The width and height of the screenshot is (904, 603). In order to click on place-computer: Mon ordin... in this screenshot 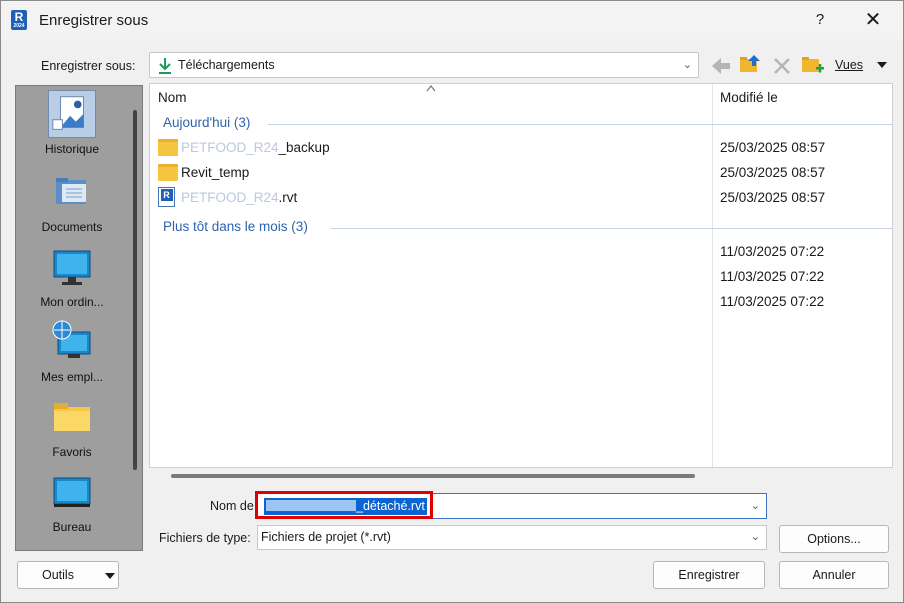, I will do `click(72, 276)`.